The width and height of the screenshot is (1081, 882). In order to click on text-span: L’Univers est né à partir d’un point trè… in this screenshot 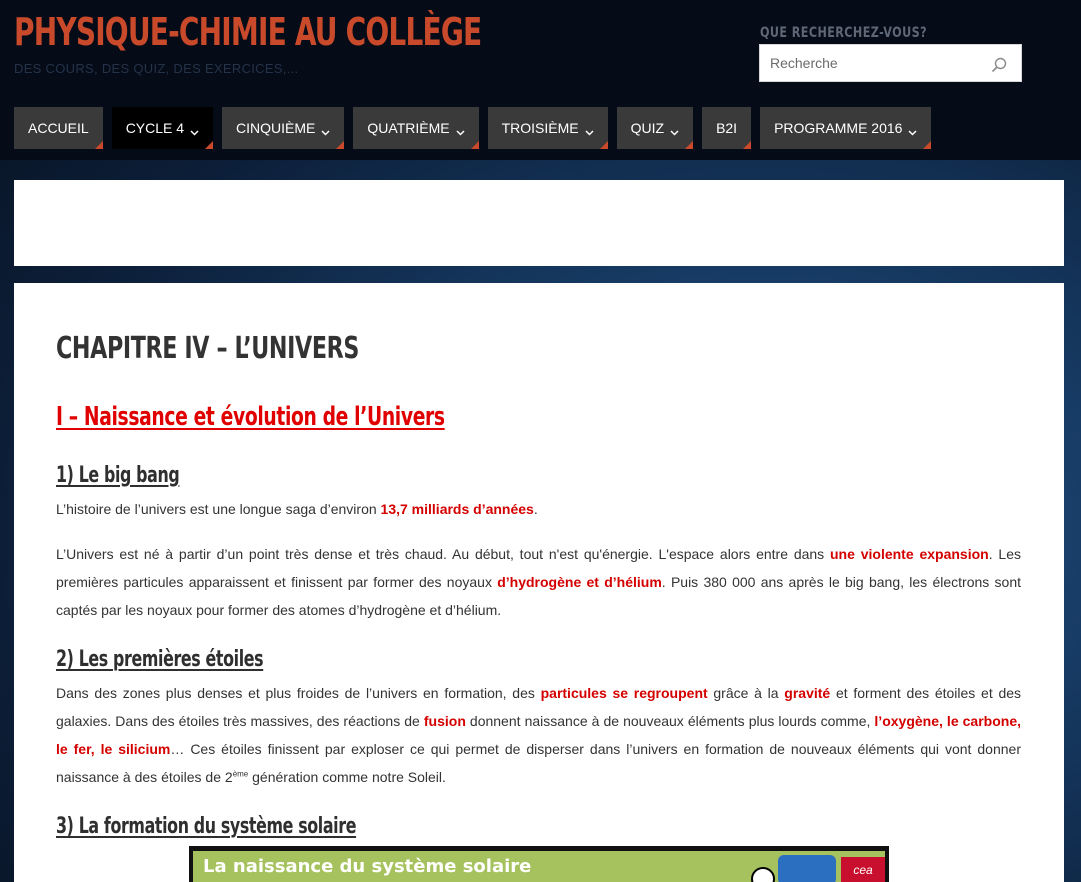, I will do `click(443, 554)`.